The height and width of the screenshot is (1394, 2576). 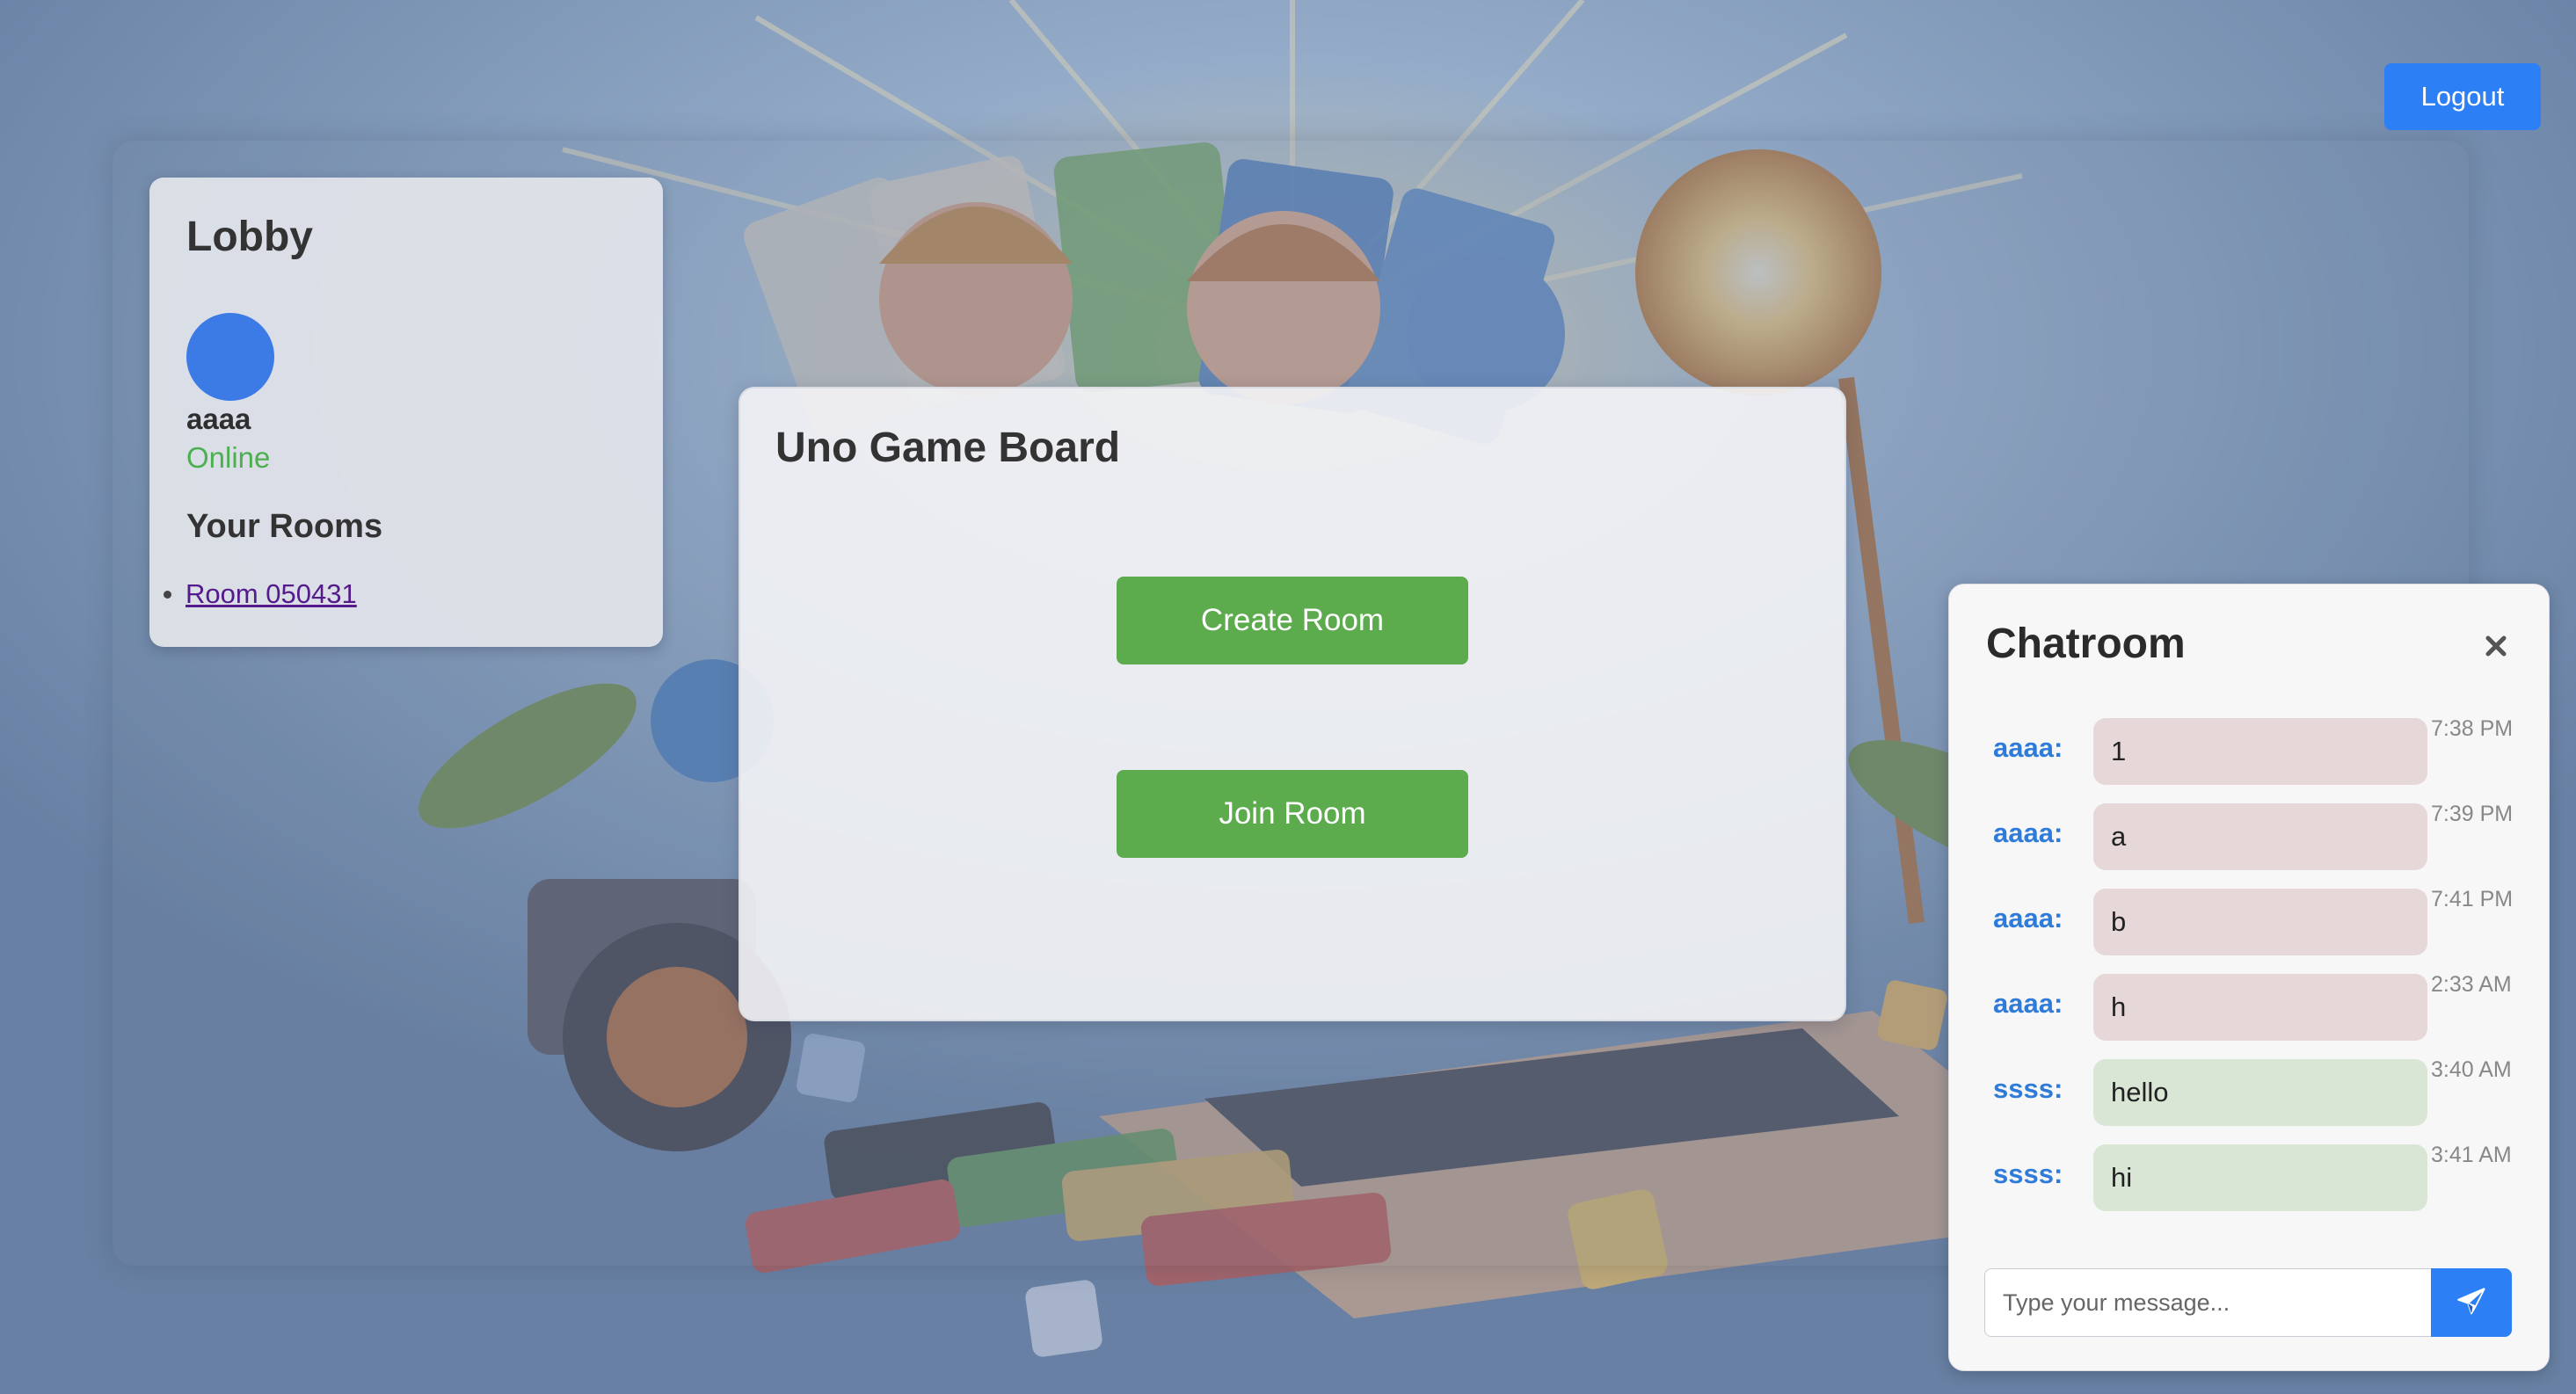 I want to click on username: aaaa, so click(x=218, y=419).